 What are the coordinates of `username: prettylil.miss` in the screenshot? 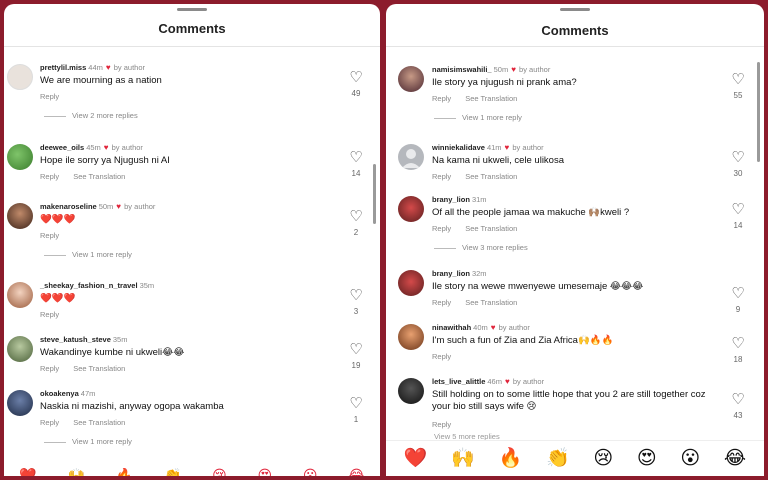 It's located at (63, 67).